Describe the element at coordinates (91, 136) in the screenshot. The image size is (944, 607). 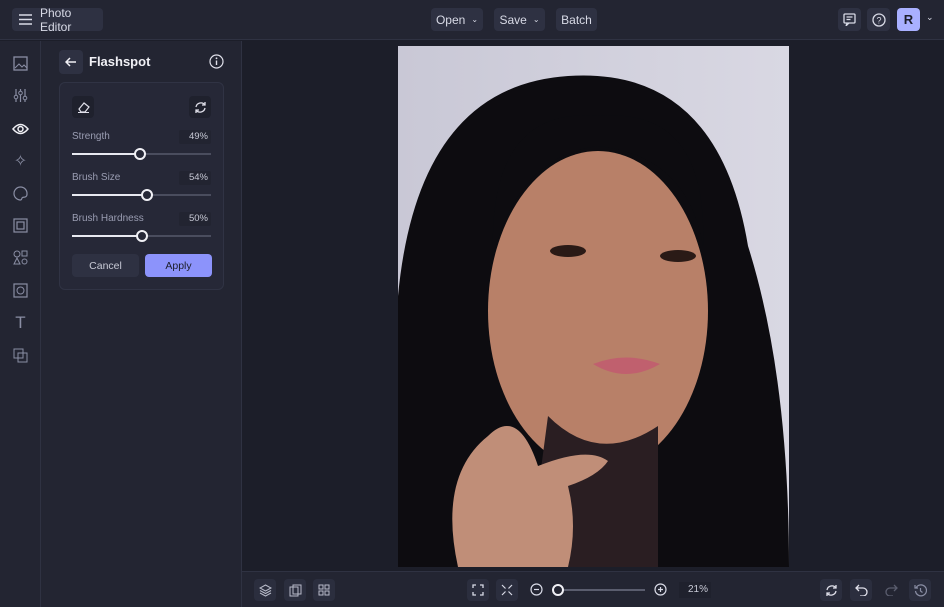
I see `slider-label: Strength` at that location.